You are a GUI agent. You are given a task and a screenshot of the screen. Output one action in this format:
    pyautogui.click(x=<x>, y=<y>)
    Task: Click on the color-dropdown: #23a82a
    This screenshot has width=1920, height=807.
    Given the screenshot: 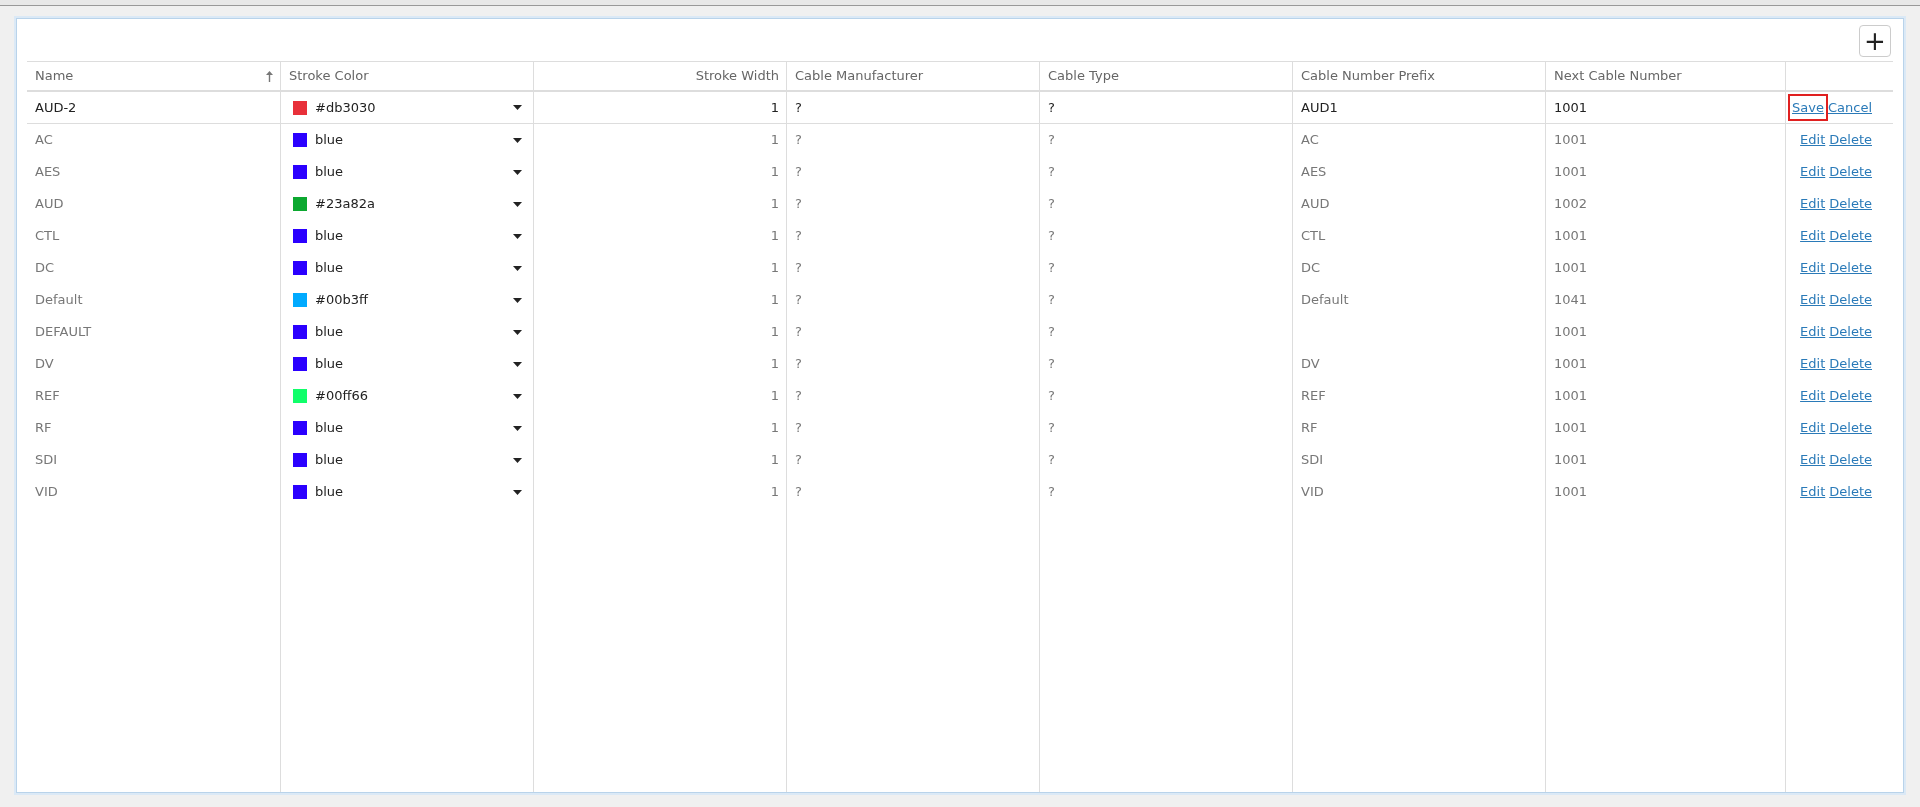 What is the action you would take?
    pyautogui.click(x=407, y=204)
    